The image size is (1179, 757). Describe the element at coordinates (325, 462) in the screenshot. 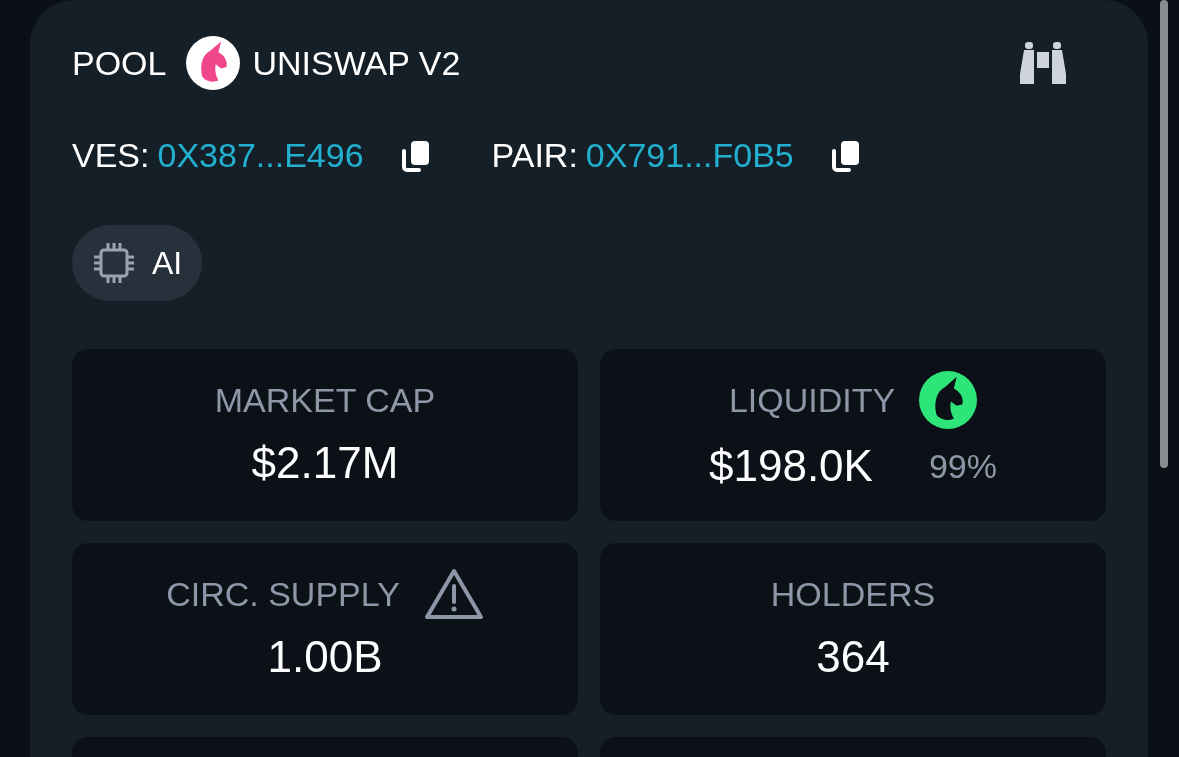

I see `stat-value: $2.17M` at that location.